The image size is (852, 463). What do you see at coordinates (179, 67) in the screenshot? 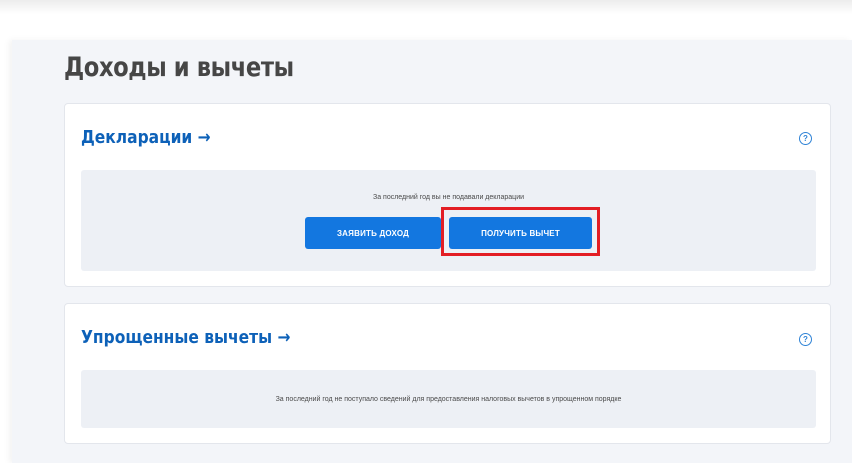
I see `page-title: Доходы и вычеты` at bounding box center [179, 67].